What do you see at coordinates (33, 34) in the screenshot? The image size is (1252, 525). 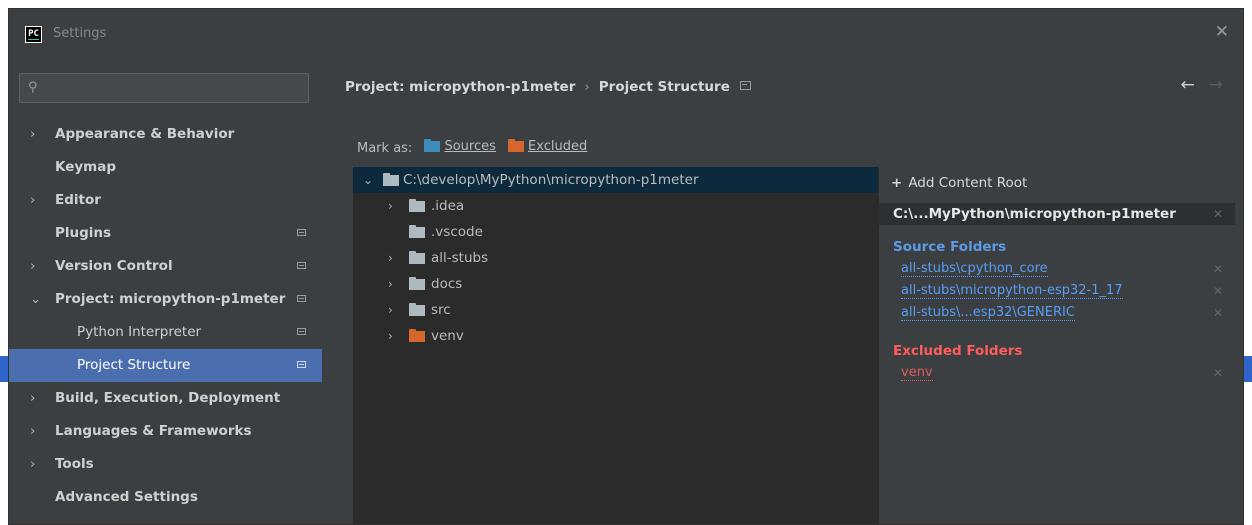 I see `pycharm-logo-icon: PC` at bounding box center [33, 34].